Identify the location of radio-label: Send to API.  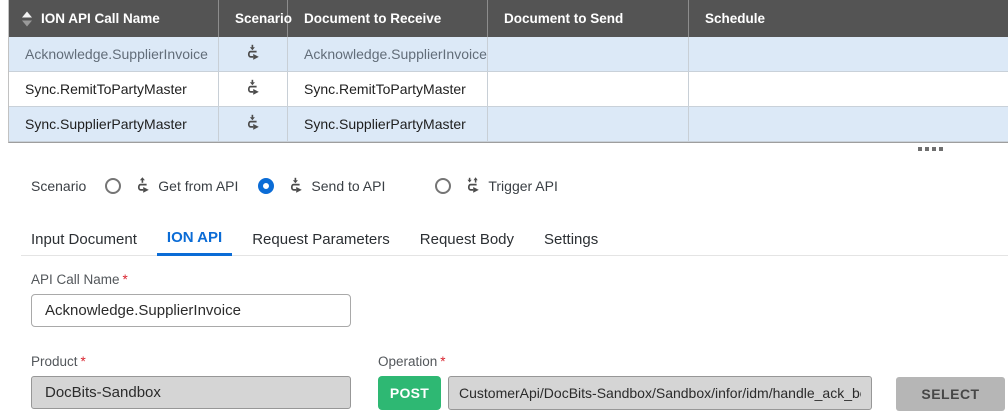
(348, 186).